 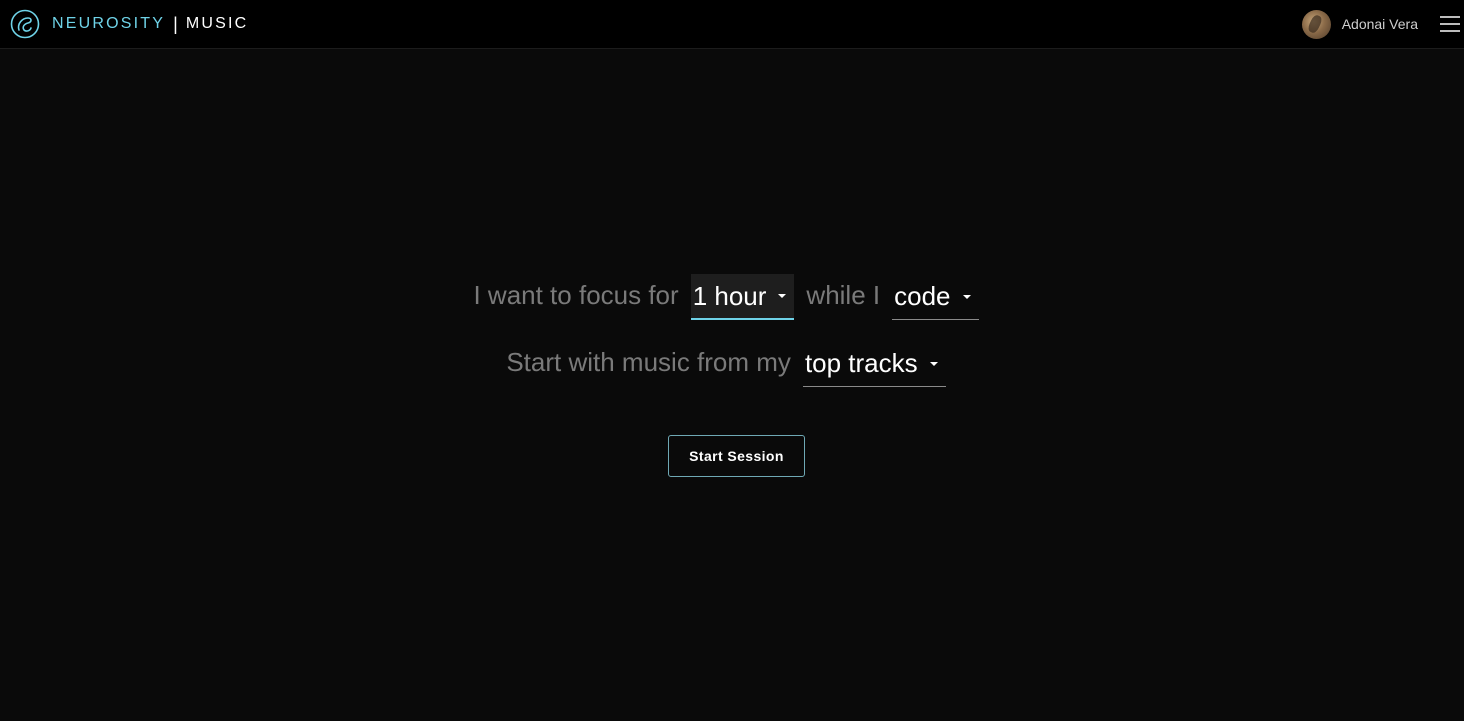 I want to click on music-source-value: top tracks, so click(x=861, y=363).